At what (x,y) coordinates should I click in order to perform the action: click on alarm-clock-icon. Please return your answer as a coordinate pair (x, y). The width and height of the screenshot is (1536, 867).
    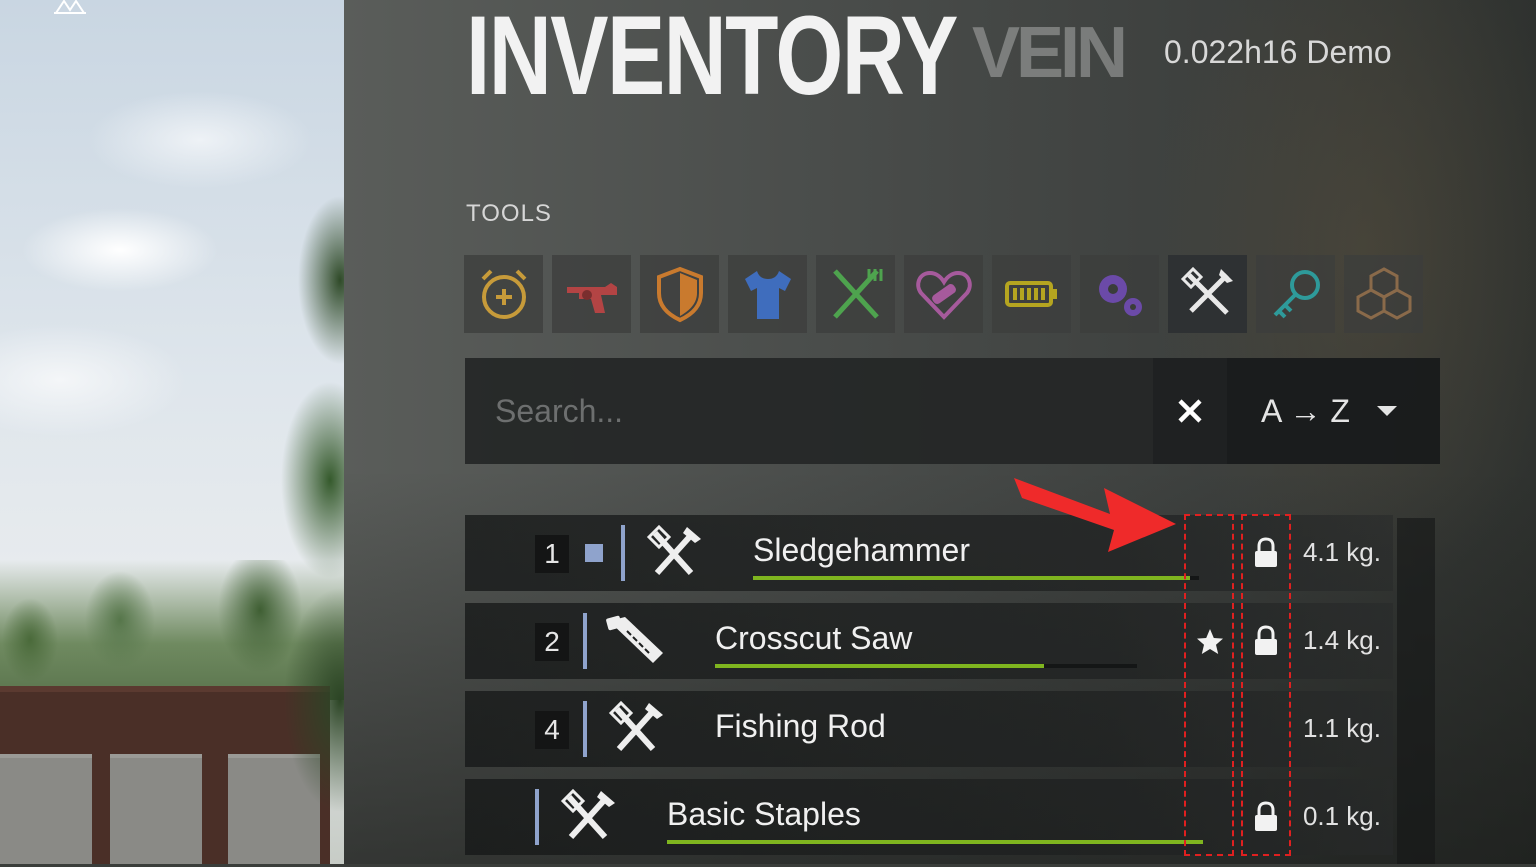
    Looking at the image, I should click on (503, 294).